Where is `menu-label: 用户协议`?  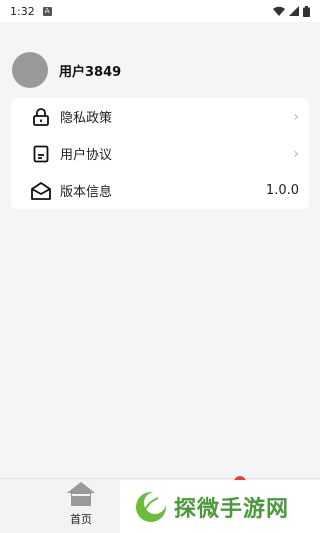 menu-label: 用户协议 is located at coordinates (86, 155).